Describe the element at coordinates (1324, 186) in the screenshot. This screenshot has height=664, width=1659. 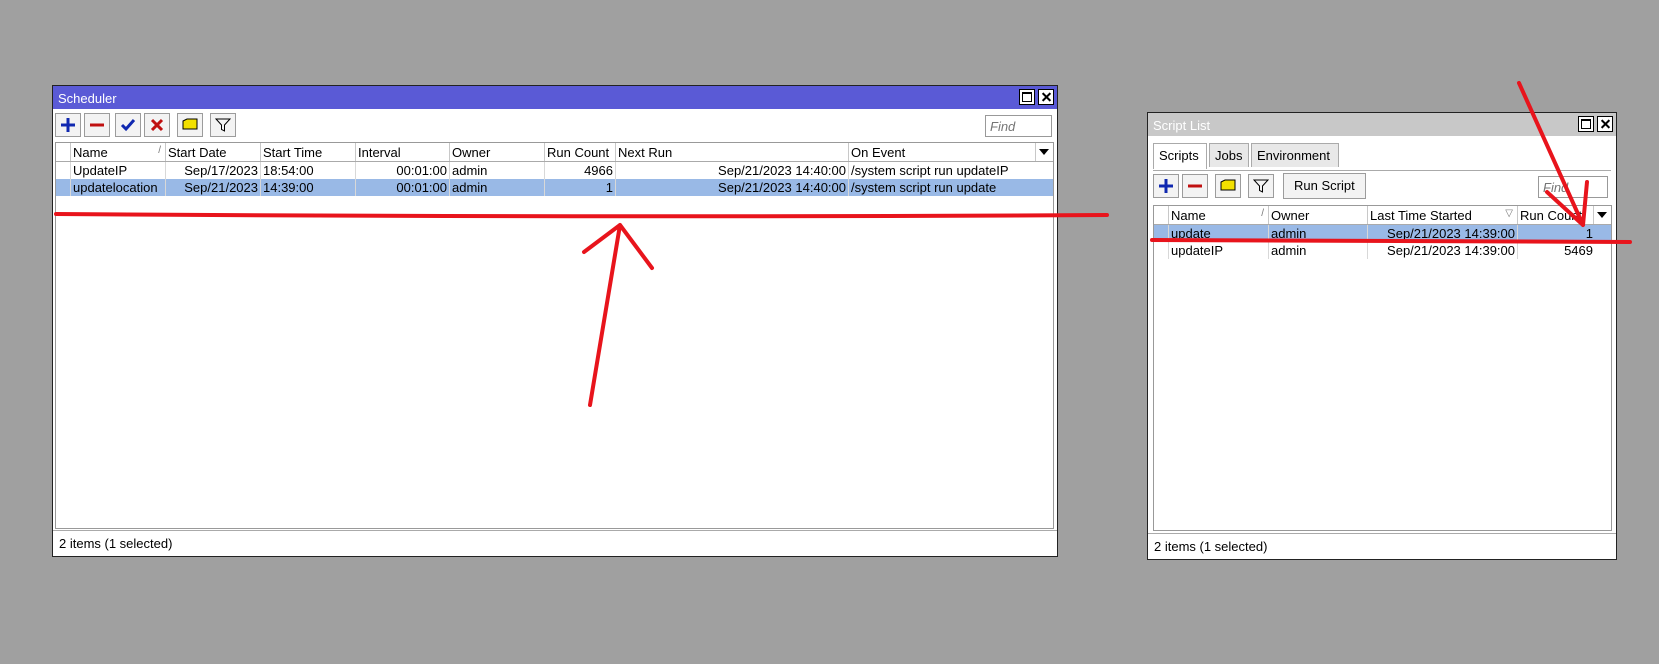
I see `run-script-button: Run Script` at that location.